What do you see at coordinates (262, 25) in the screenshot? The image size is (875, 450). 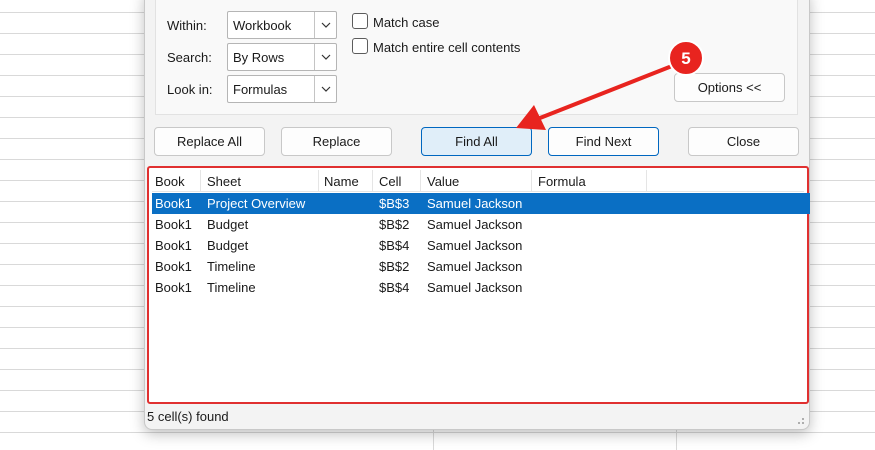 I see `within-value: Workbook` at bounding box center [262, 25].